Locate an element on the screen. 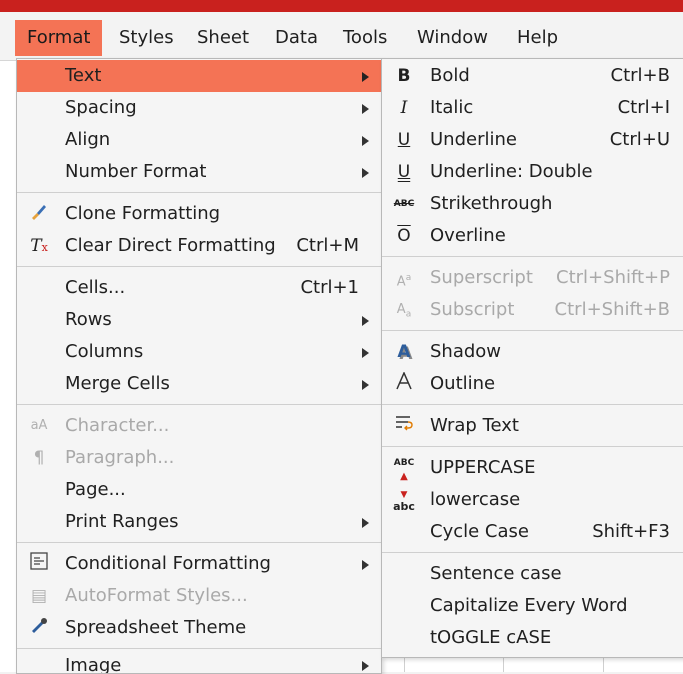 The image size is (683, 674). menu-item-align: Align is located at coordinates (199, 140).